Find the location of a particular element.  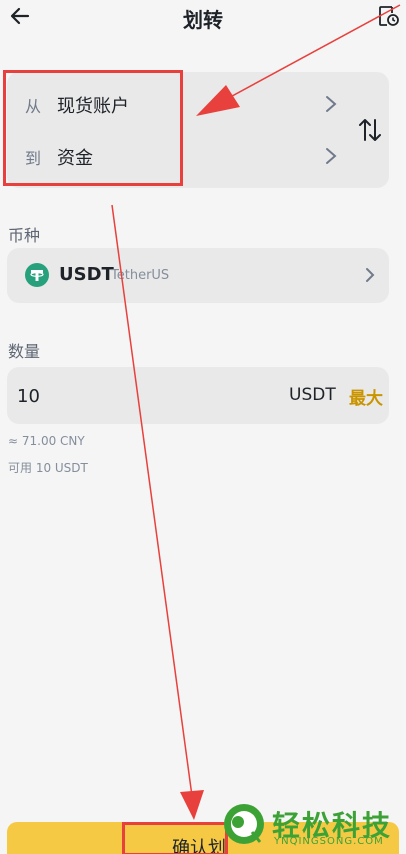

tether-logo-icon is located at coordinates (37, 275).